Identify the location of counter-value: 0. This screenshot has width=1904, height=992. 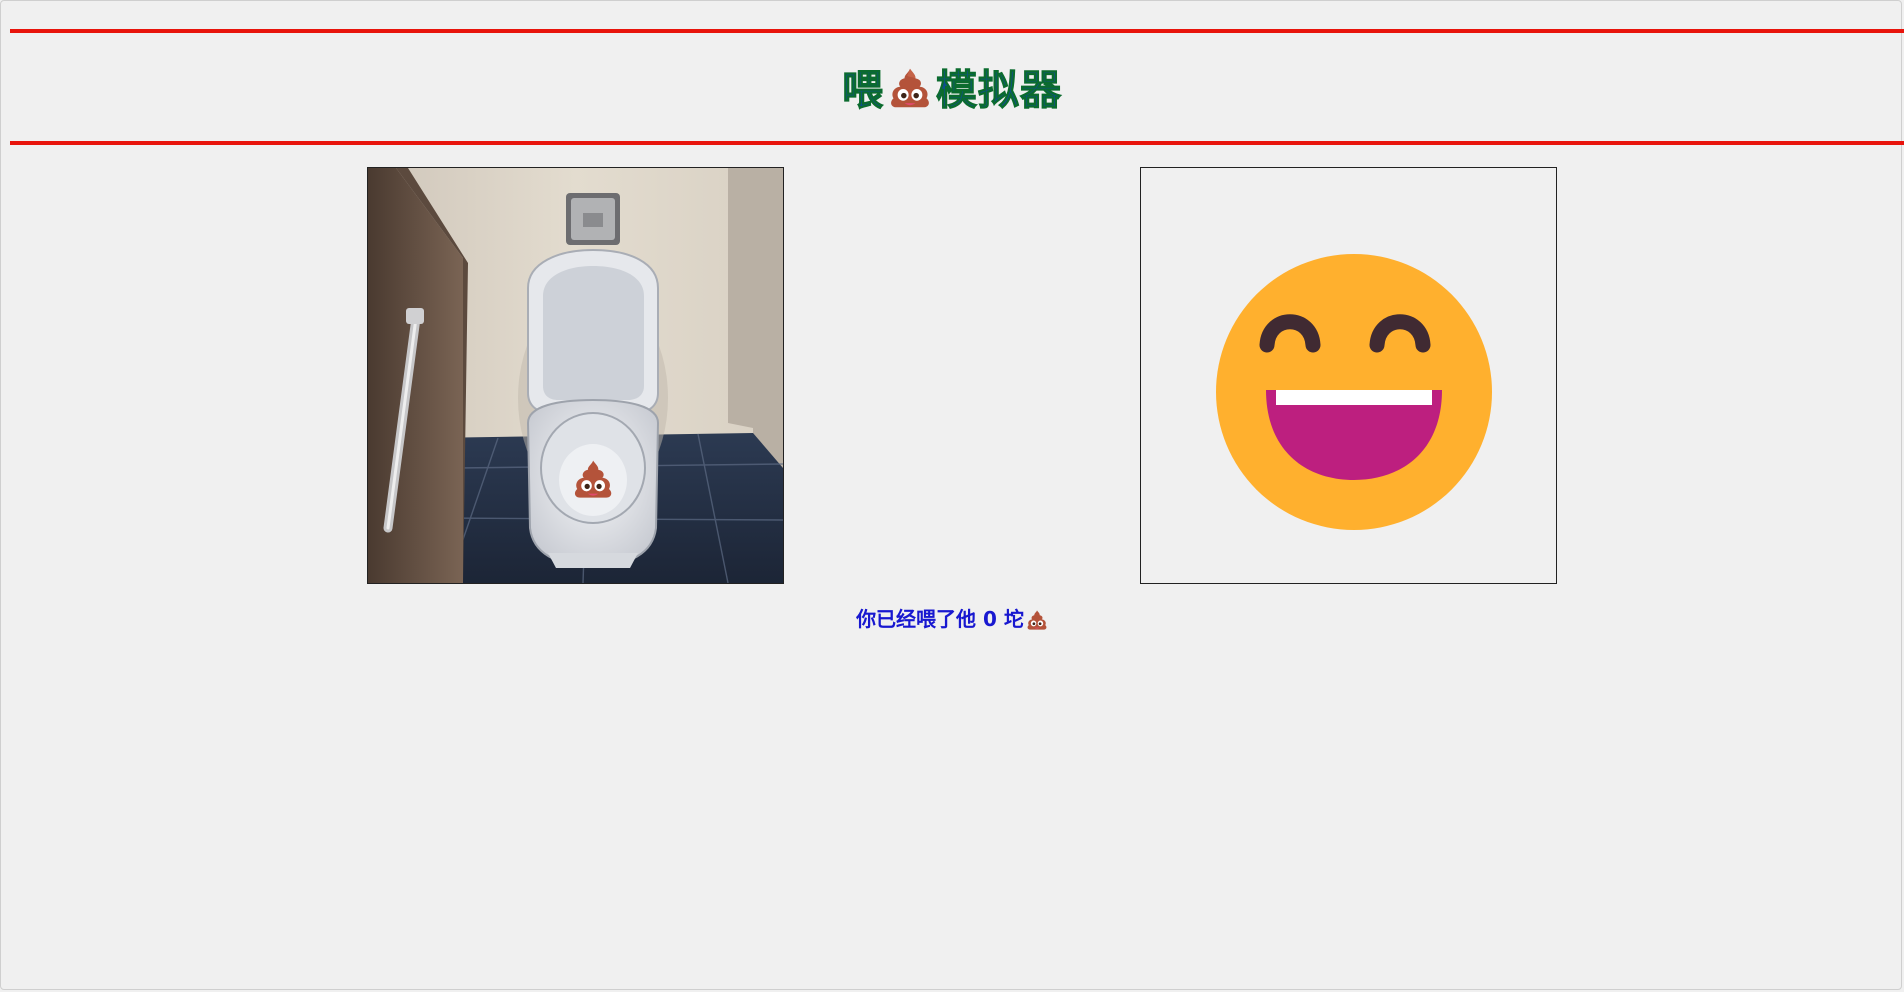
(990, 619).